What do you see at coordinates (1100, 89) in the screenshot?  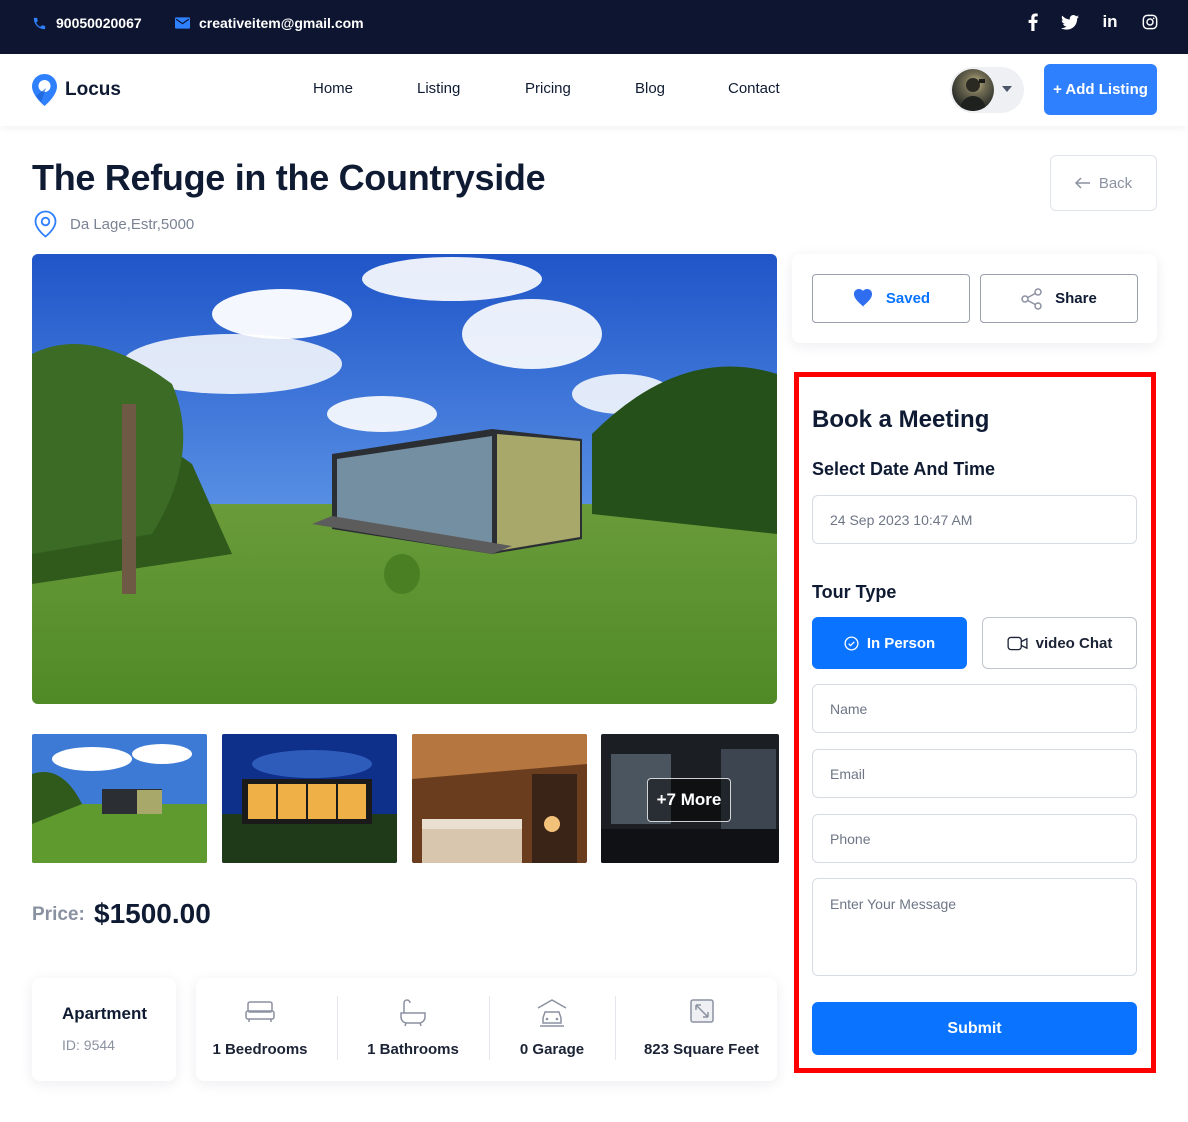 I see `add-listing-button: + Add Listing` at bounding box center [1100, 89].